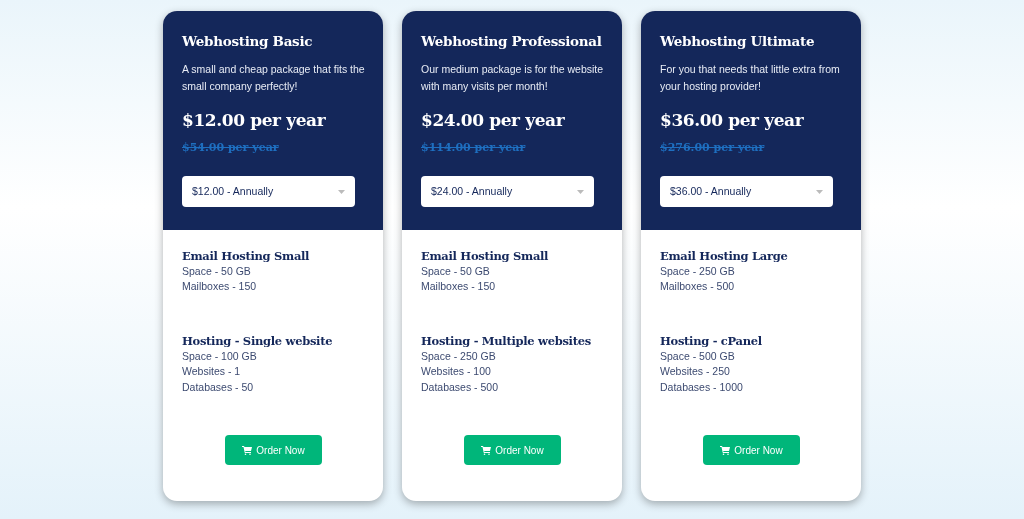 Image resolution: width=1024 pixels, height=519 pixels. What do you see at coordinates (273, 78) in the screenshot?
I see `plan-description: A small and cheap package that fits the small company perfectly!` at bounding box center [273, 78].